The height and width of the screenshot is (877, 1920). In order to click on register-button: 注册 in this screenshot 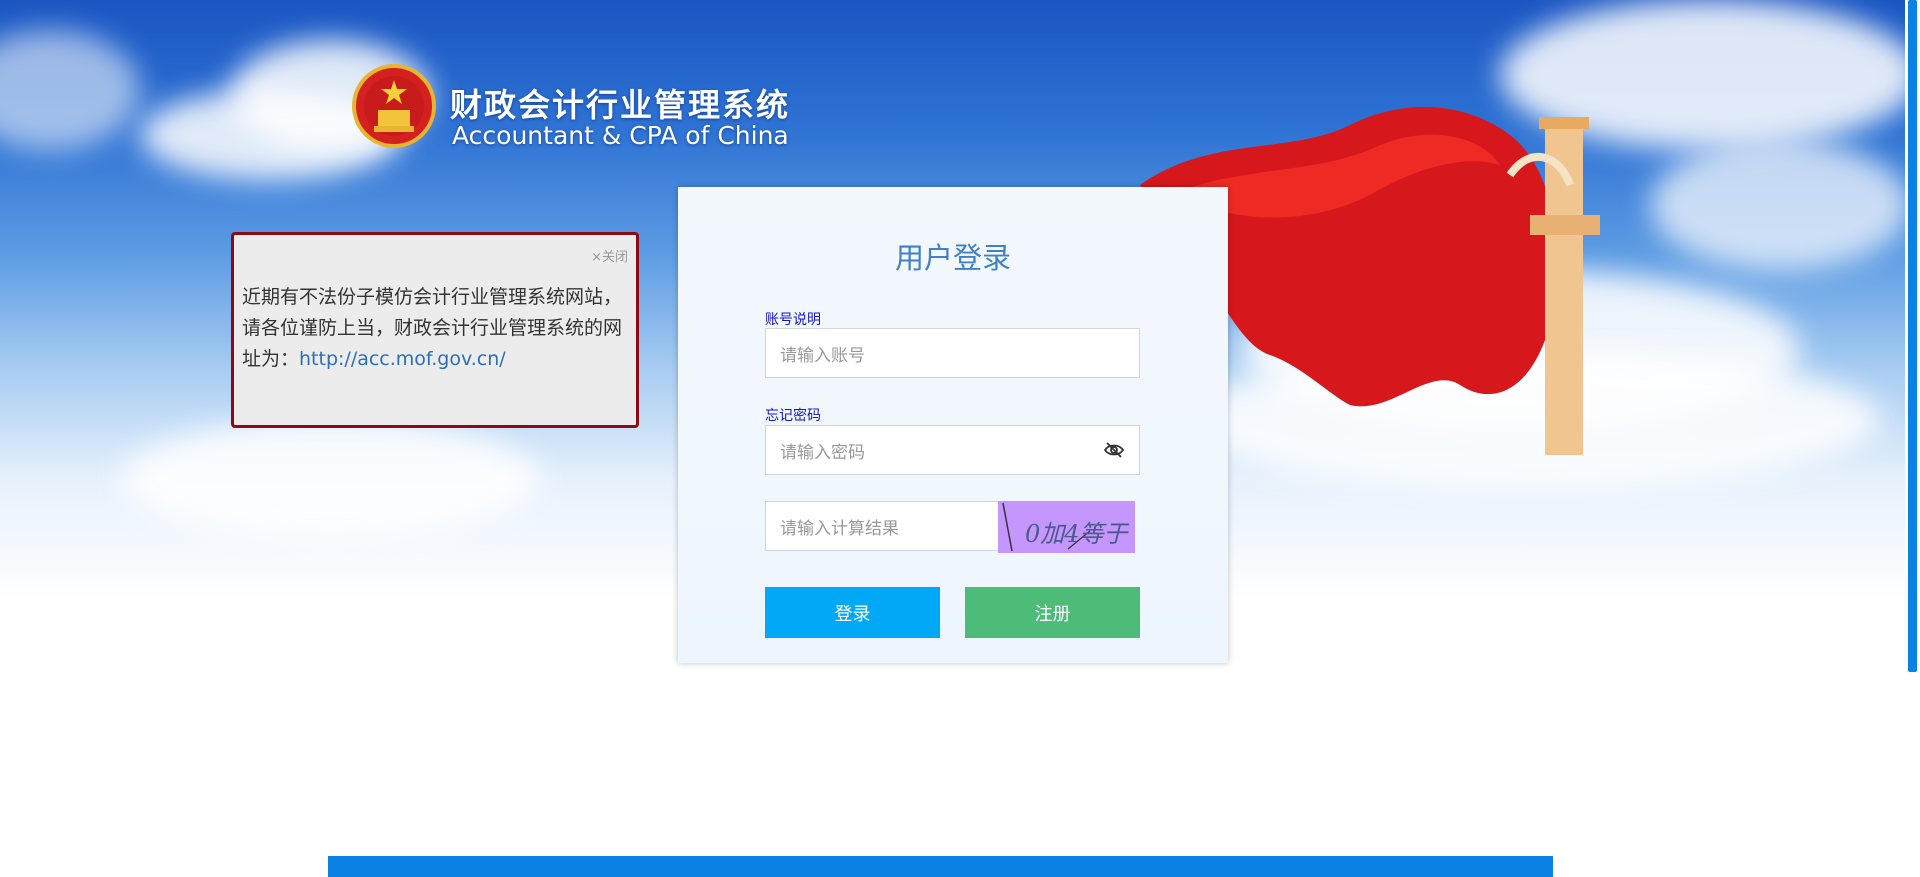, I will do `click(1052, 612)`.